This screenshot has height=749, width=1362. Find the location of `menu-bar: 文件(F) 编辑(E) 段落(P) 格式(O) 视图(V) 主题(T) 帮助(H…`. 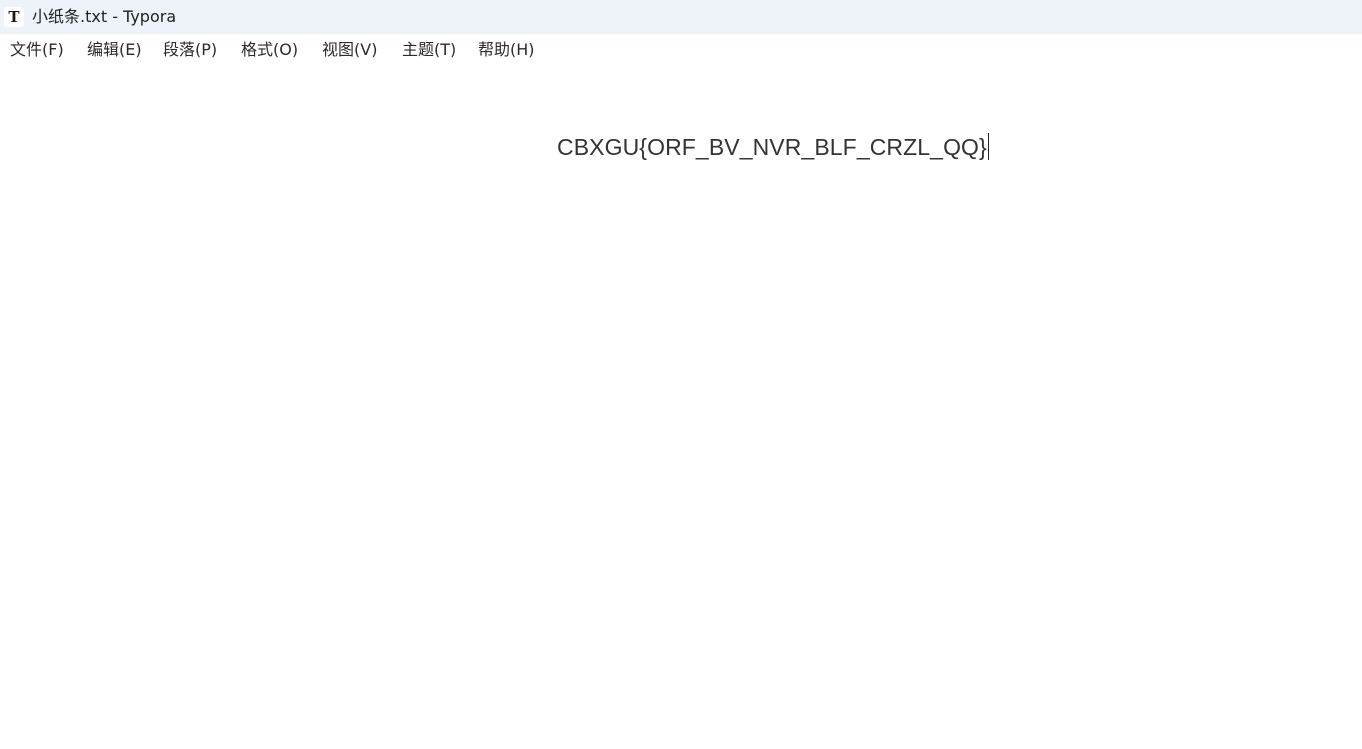

menu-bar: 文件(F) 编辑(E) 段落(P) 格式(O) 视图(V) 主题(T) 帮助(H… is located at coordinates (681, 50).